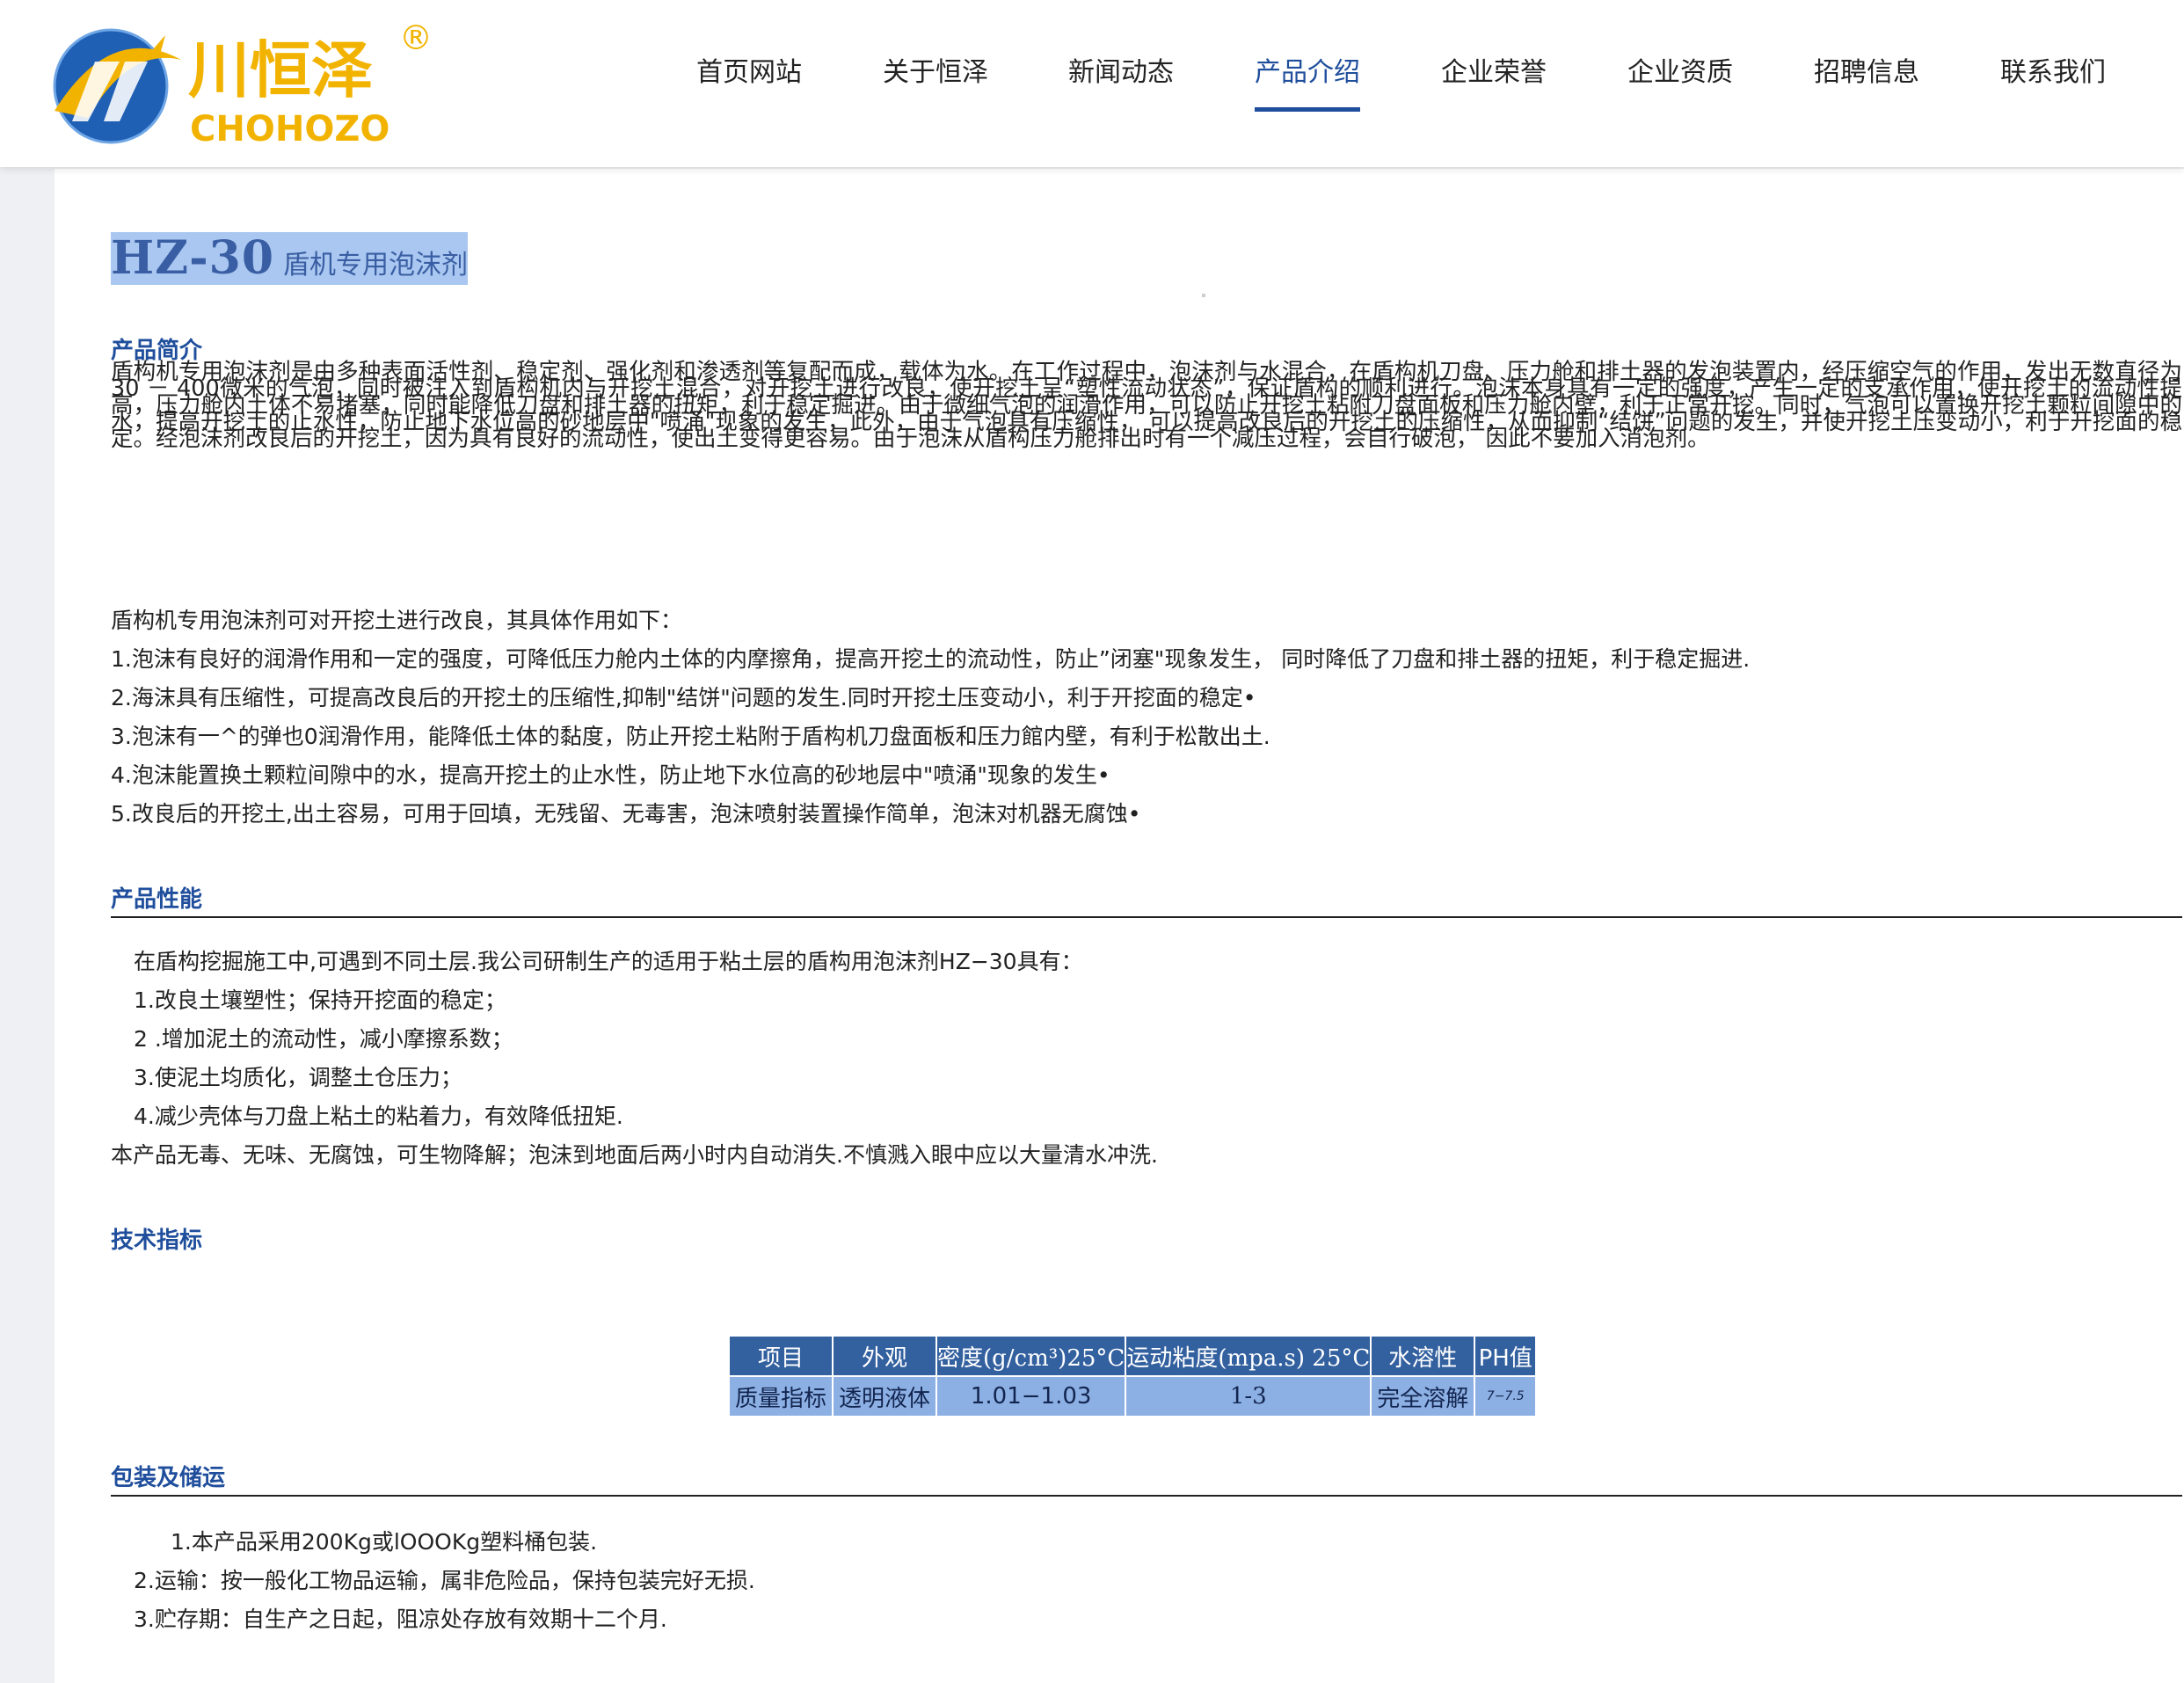 This screenshot has height=1683, width=2184. What do you see at coordinates (378, 1116) in the screenshot?
I see `performance-item: 4.减少壳体与刀盘上粘土的粘着力，有效降低扭矩.` at bounding box center [378, 1116].